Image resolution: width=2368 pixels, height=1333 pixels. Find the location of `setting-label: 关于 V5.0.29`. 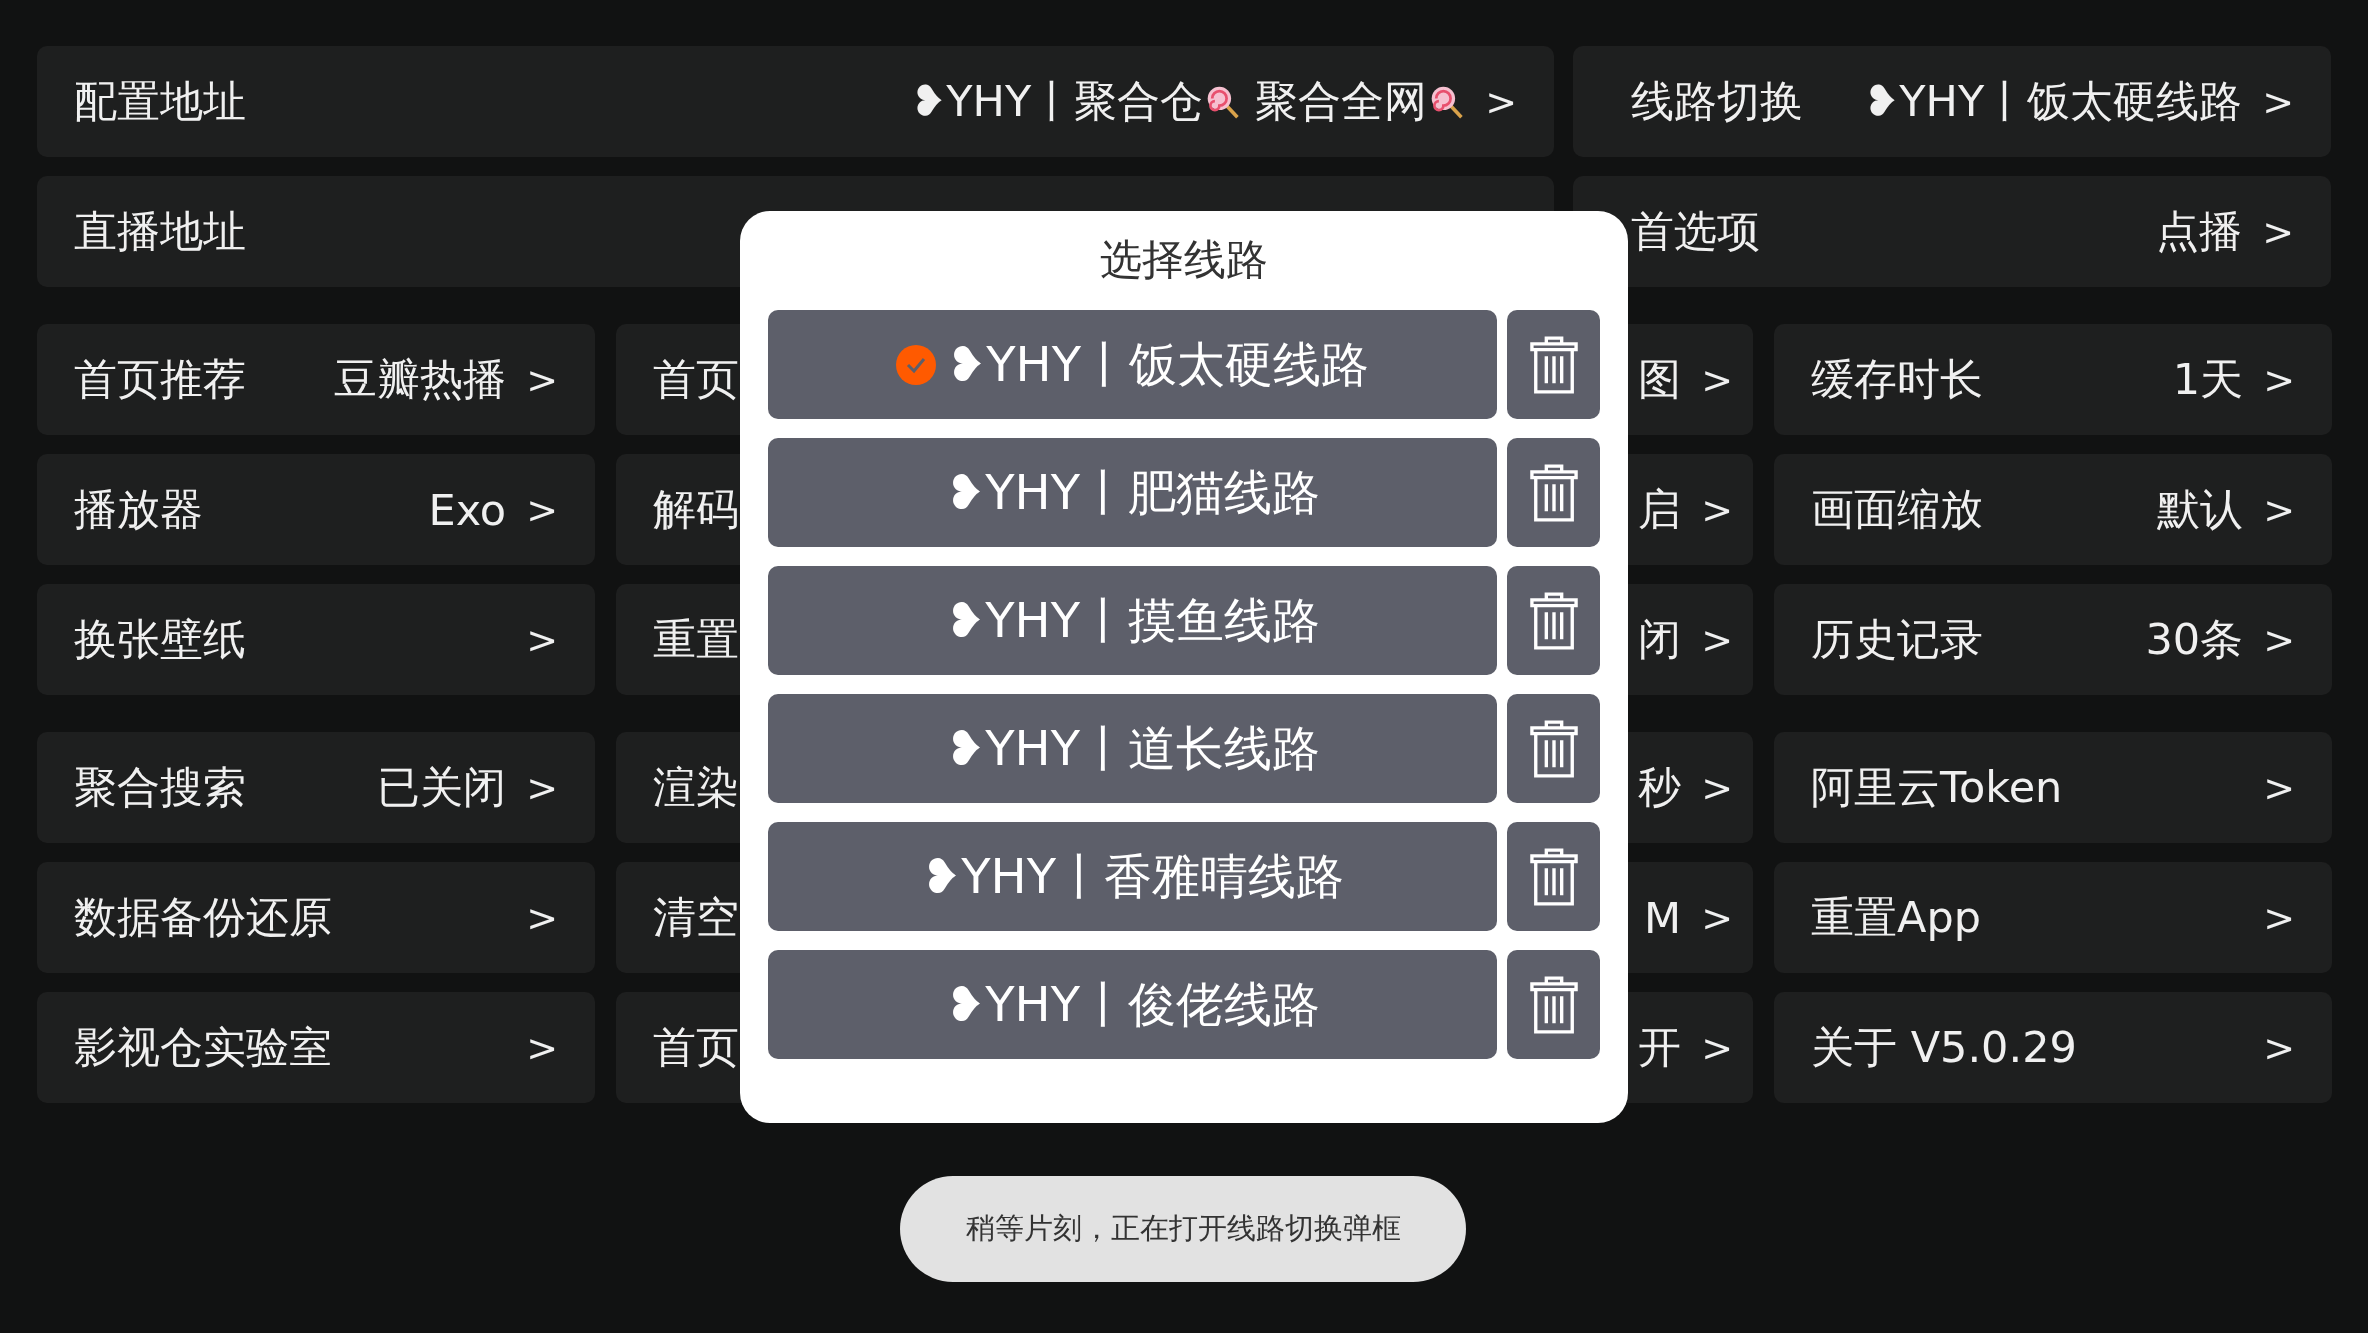

setting-label: 关于 V5.0.29 is located at coordinates (1944, 1047).